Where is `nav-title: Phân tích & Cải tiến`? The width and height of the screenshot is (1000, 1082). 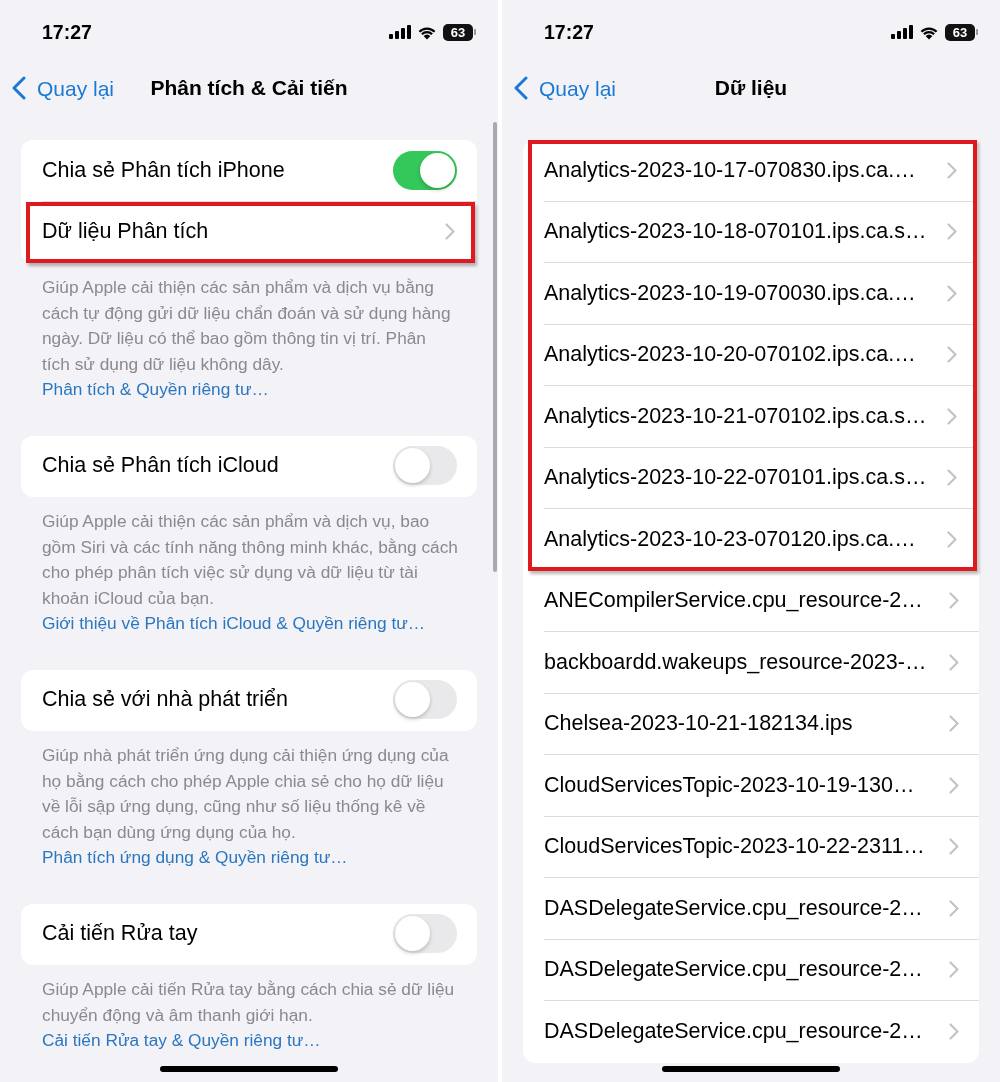 nav-title: Phân tích & Cải tiến is located at coordinates (249, 88).